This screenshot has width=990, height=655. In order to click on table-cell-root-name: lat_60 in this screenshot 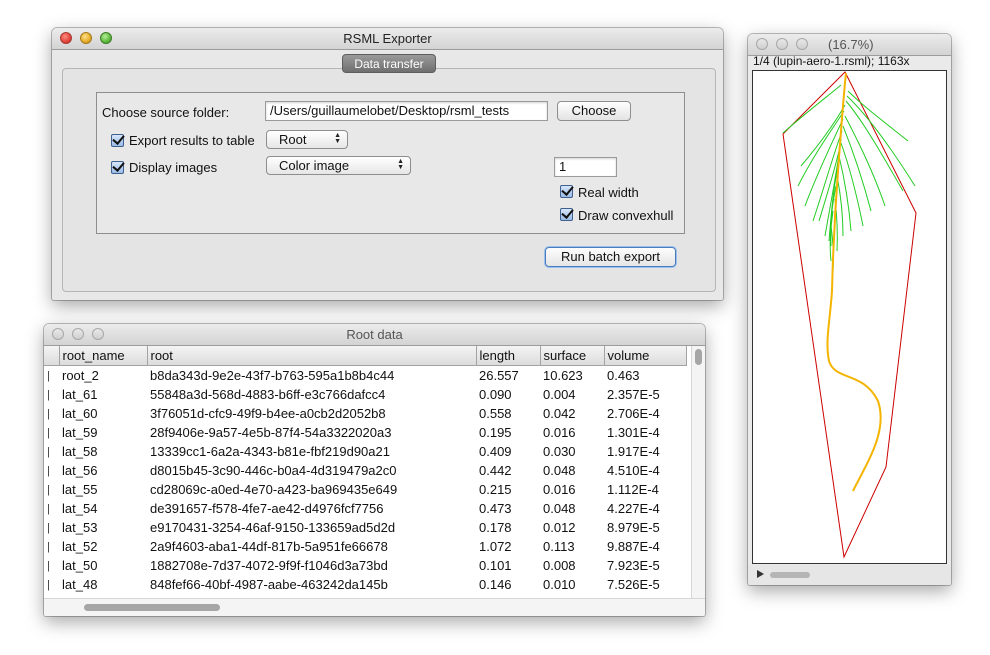, I will do `click(103, 413)`.